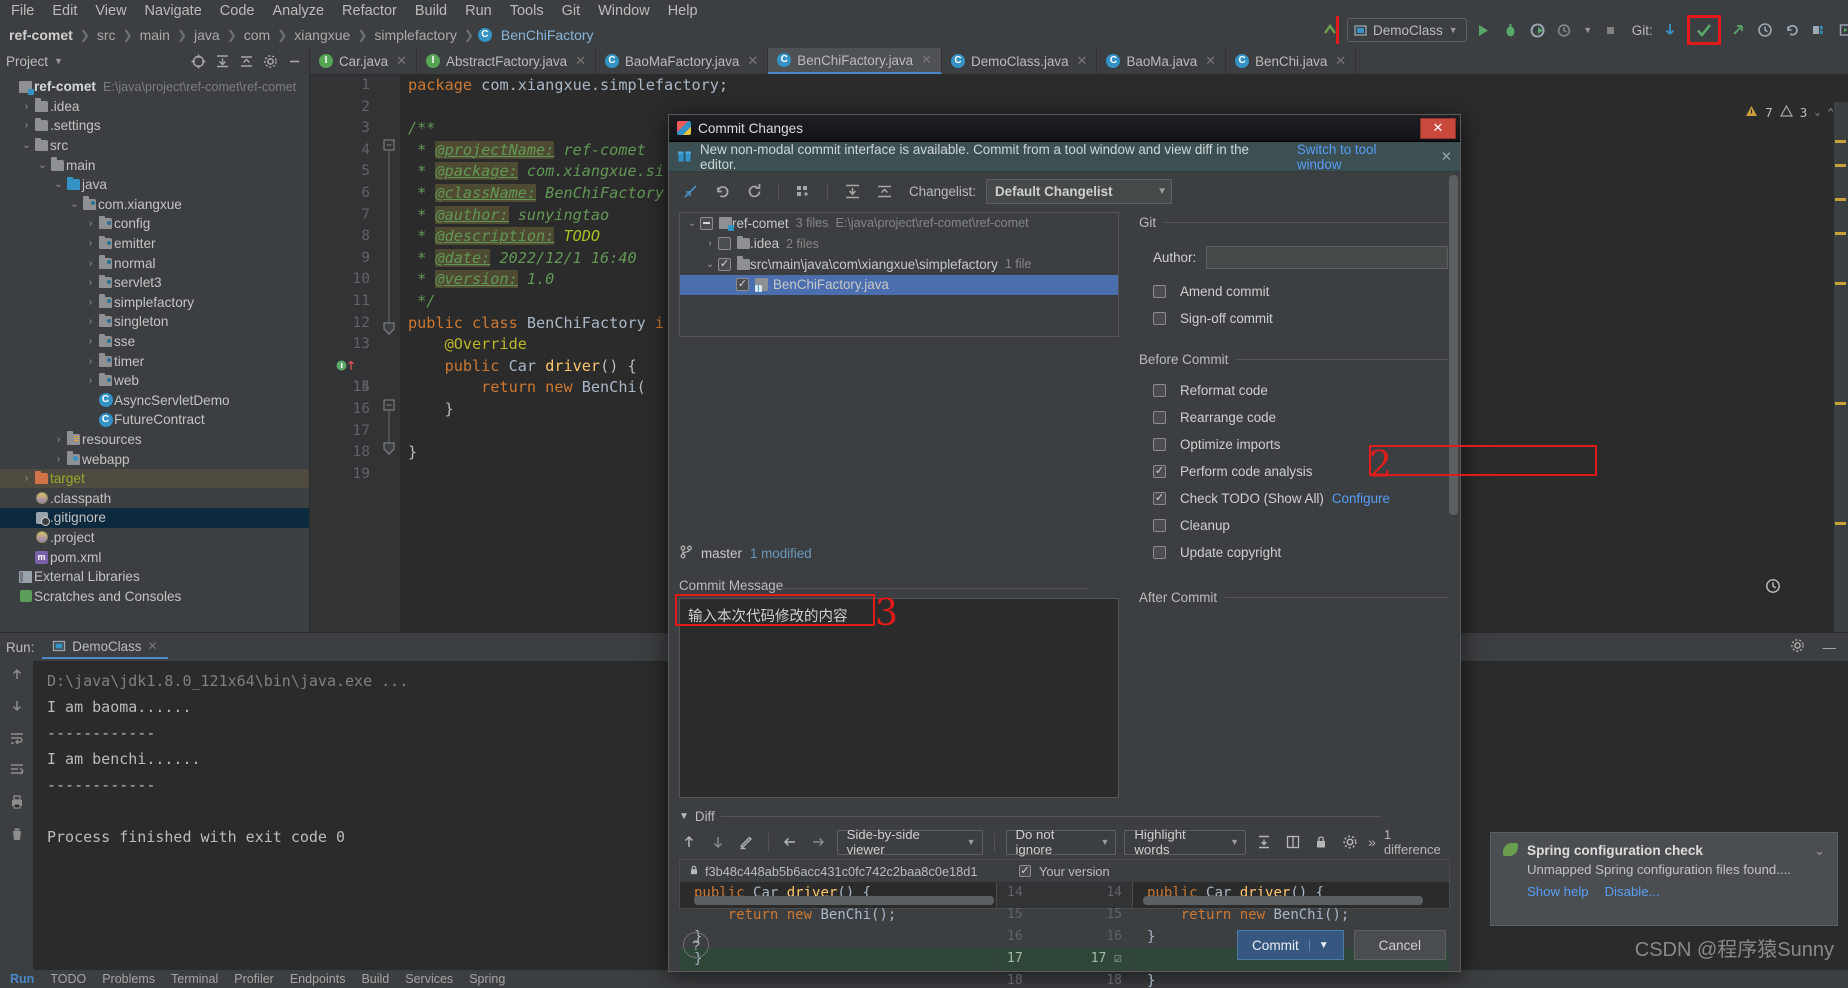  What do you see at coordinates (429, 979) in the screenshot?
I see `status-item-services: Services` at bounding box center [429, 979].